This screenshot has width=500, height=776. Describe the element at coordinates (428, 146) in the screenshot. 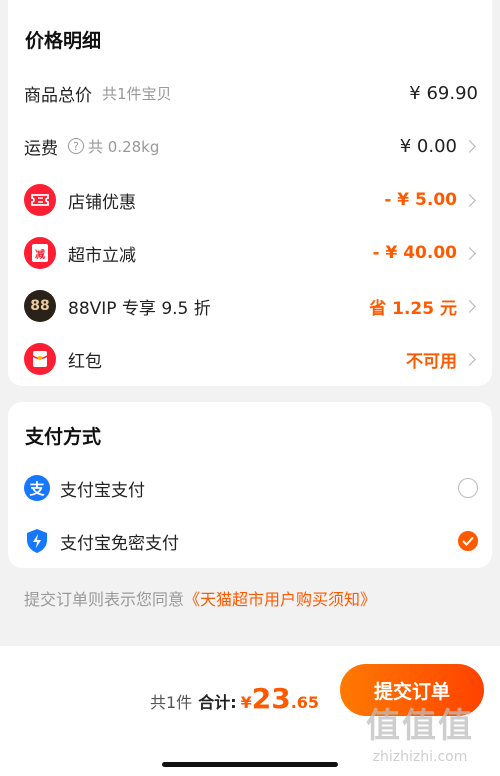

I see `shipping-value: ¥ 0.00` at that location.